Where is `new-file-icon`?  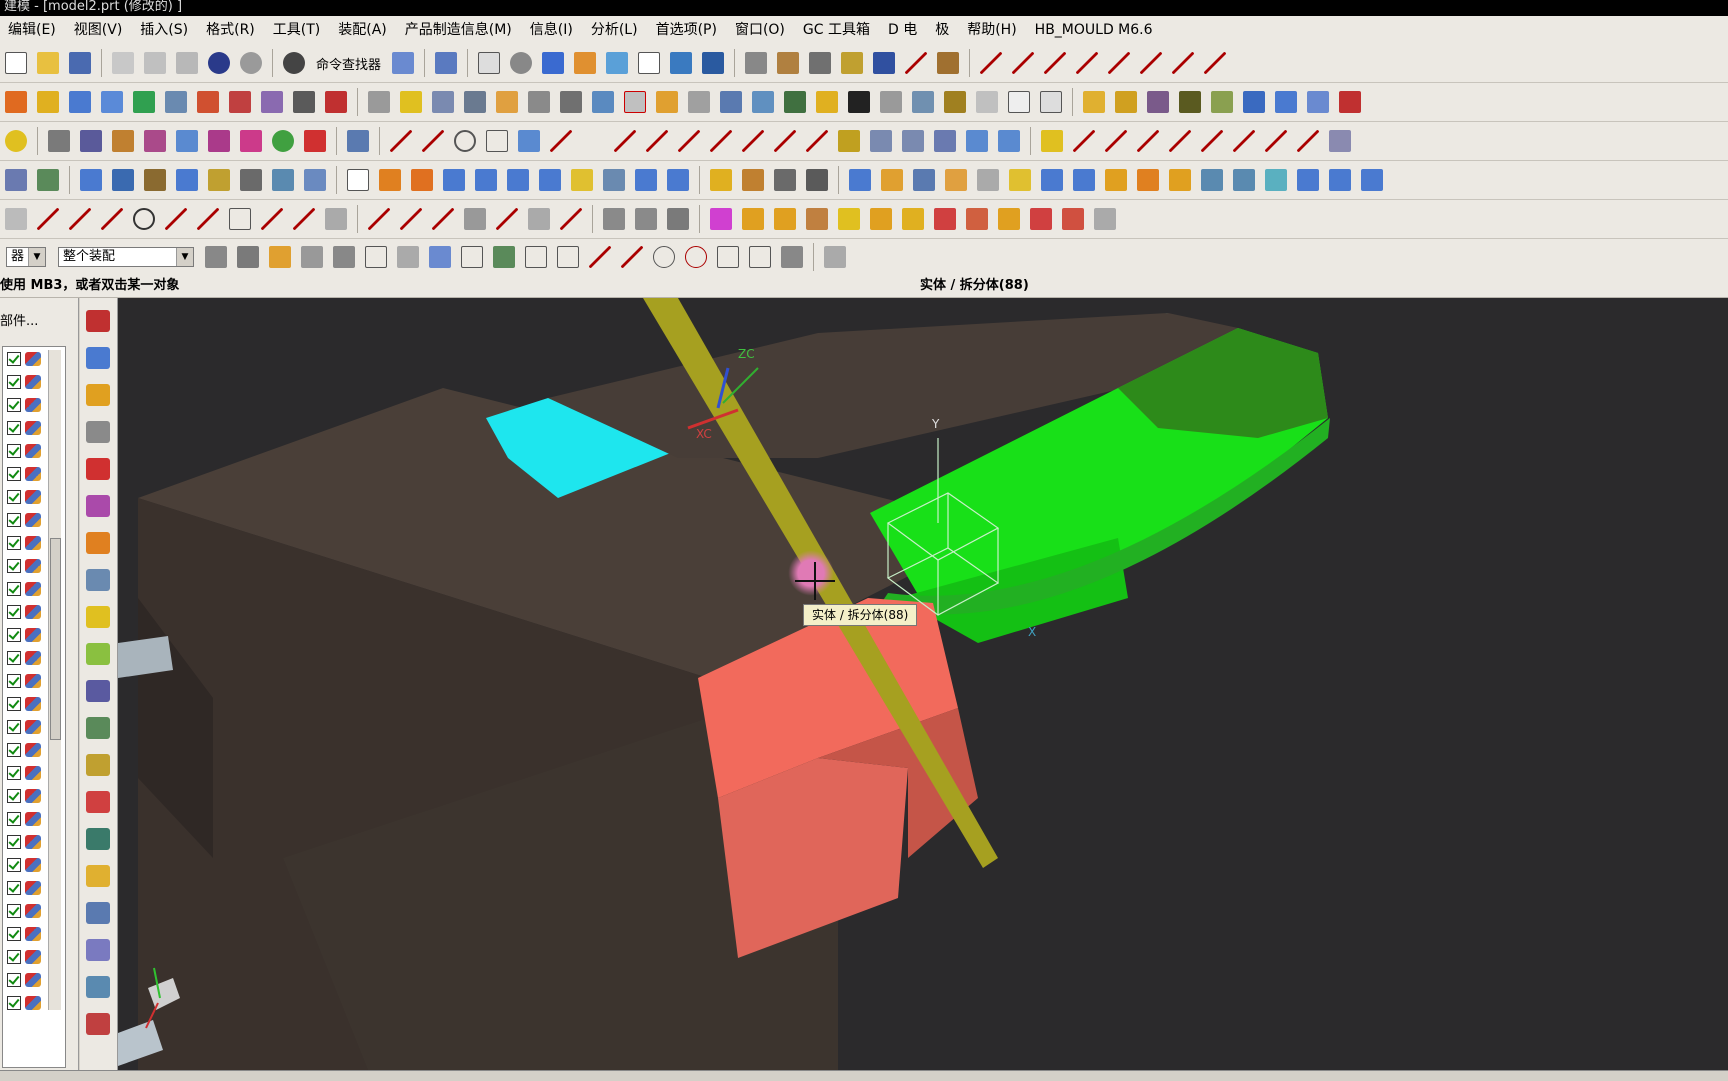
new-file-icon is located at coordinates (16, 63).